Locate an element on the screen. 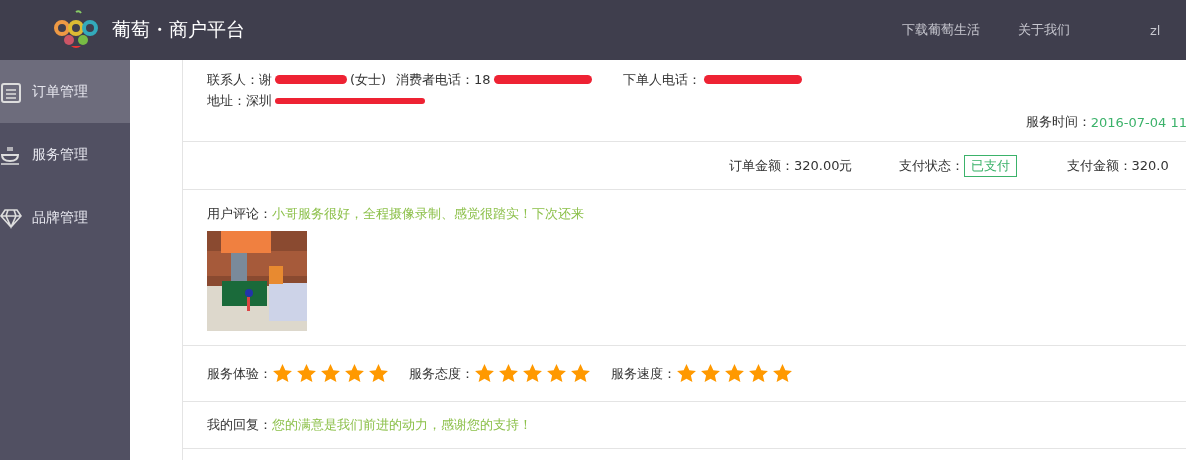  clipboard-icon is located at coordinates (11, 91).